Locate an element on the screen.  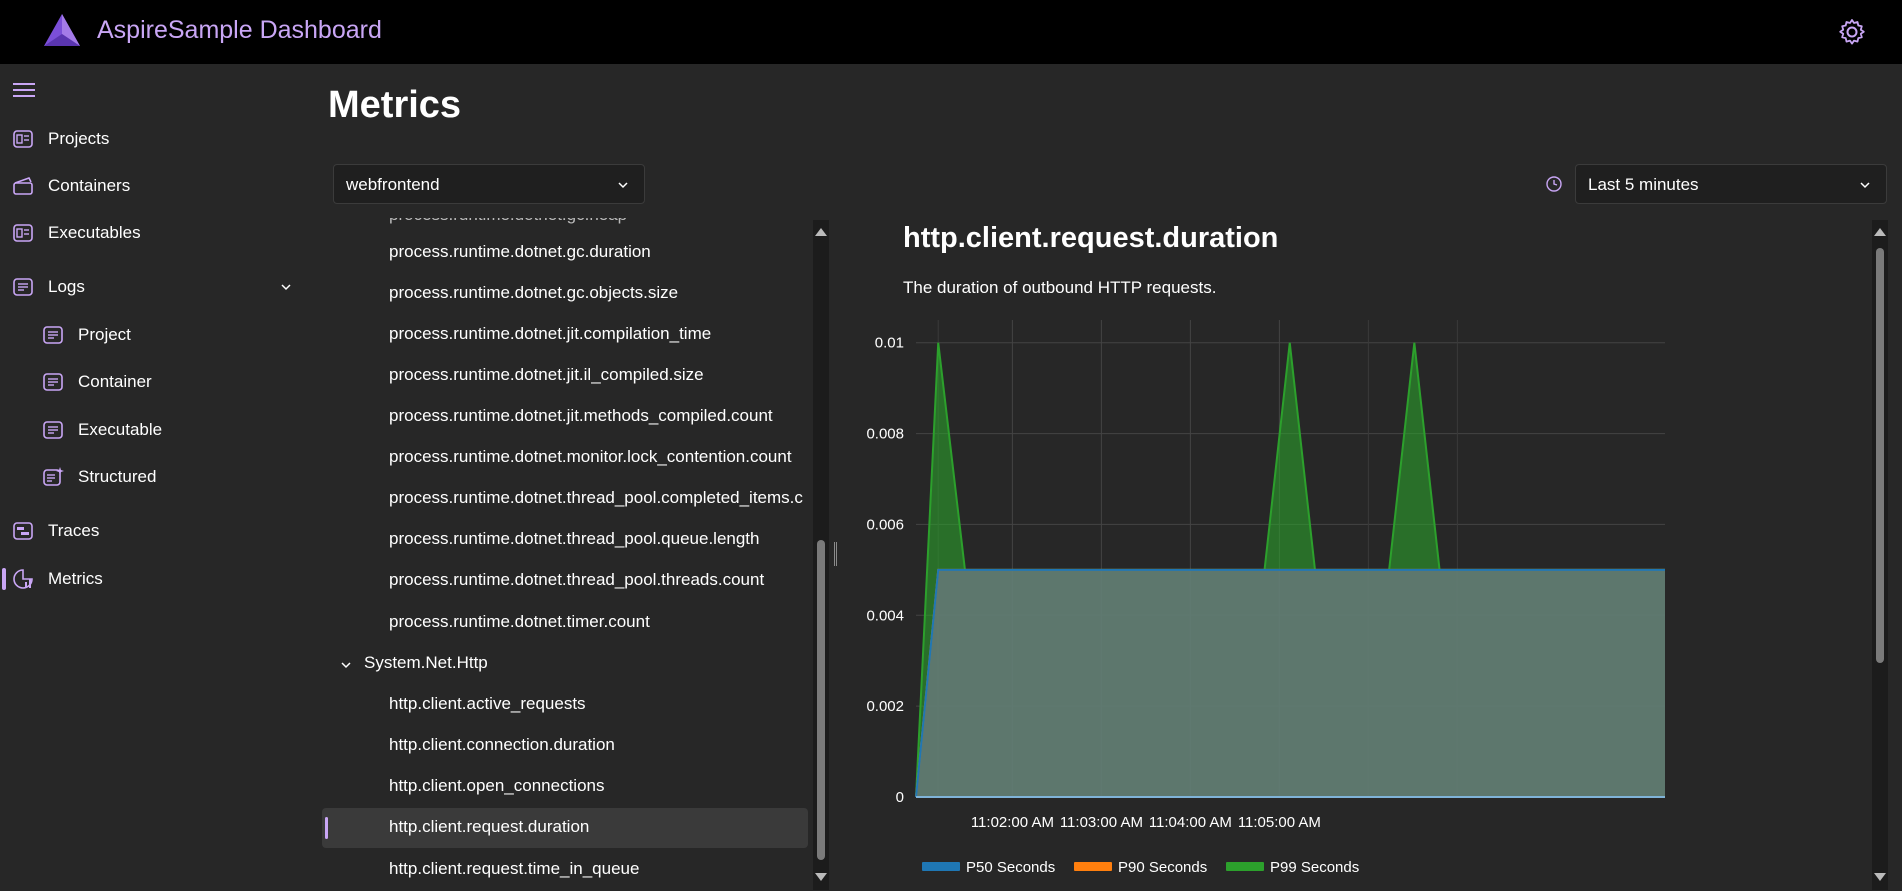
sidebar-item-log-executable: Executable is located at coordinates (150, 430).